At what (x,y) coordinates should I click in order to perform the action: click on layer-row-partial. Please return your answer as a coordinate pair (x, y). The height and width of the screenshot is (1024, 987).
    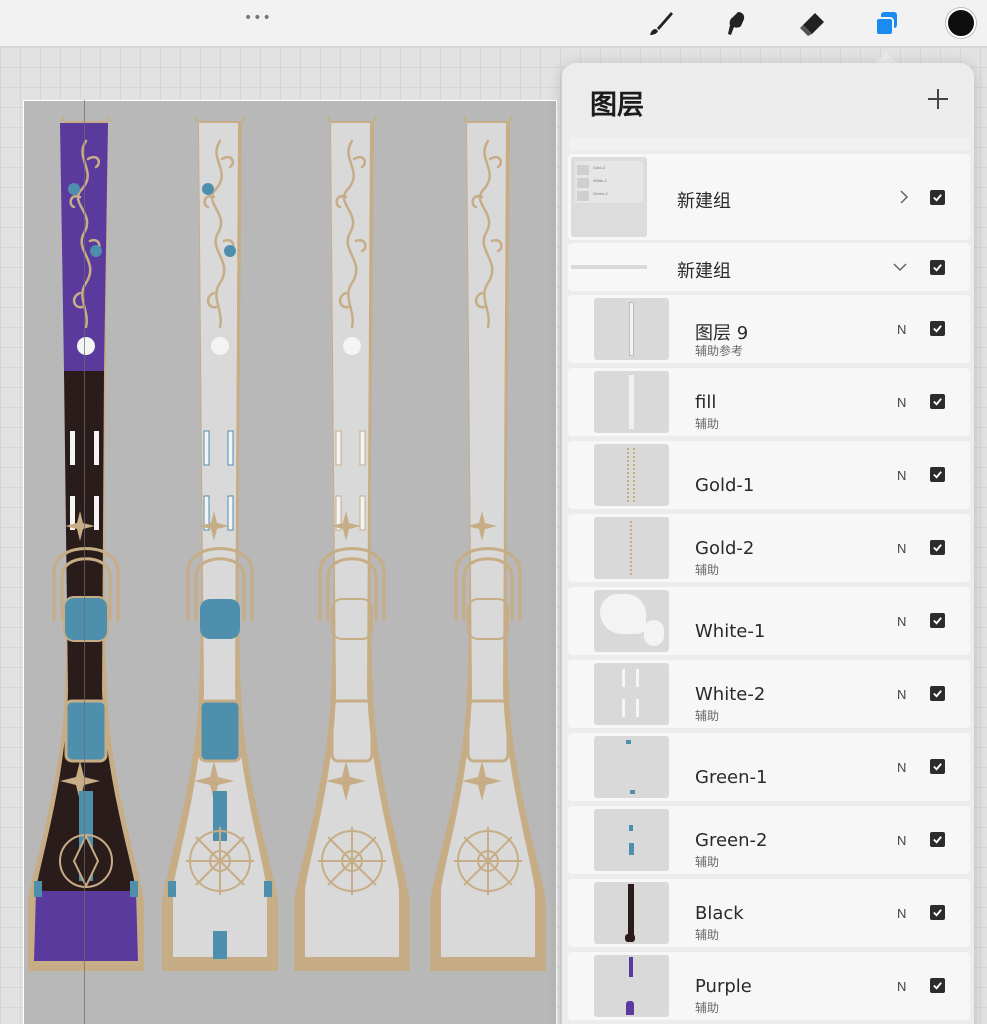
    Looking at the image, I should click on (770, 144).